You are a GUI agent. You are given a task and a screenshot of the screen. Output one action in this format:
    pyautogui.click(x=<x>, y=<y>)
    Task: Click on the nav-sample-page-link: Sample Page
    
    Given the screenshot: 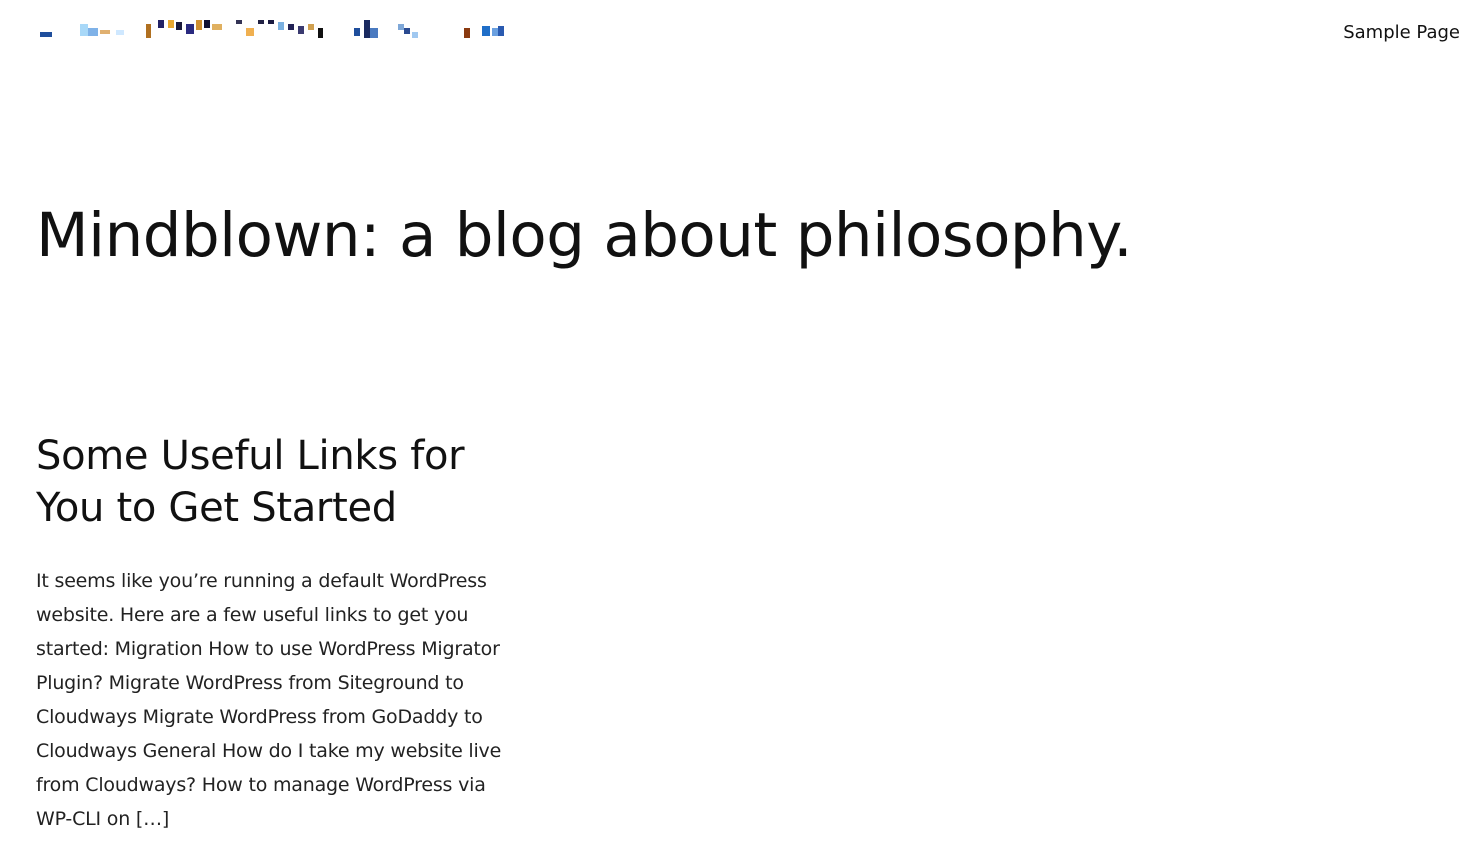 What is the action you would take?
    pyautogui.click(x=1401, y=33)
    